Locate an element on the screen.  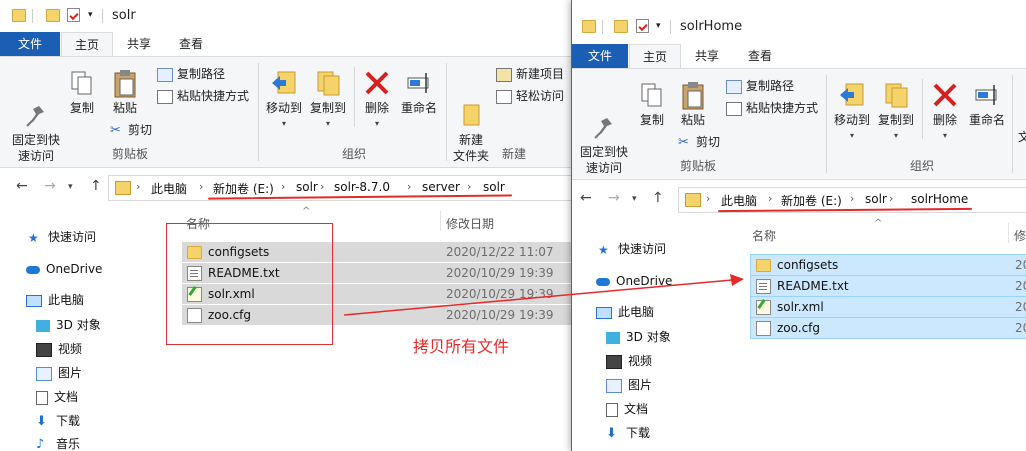
file-row-configsets: configsets 20 is located at coordinates (888, 265).